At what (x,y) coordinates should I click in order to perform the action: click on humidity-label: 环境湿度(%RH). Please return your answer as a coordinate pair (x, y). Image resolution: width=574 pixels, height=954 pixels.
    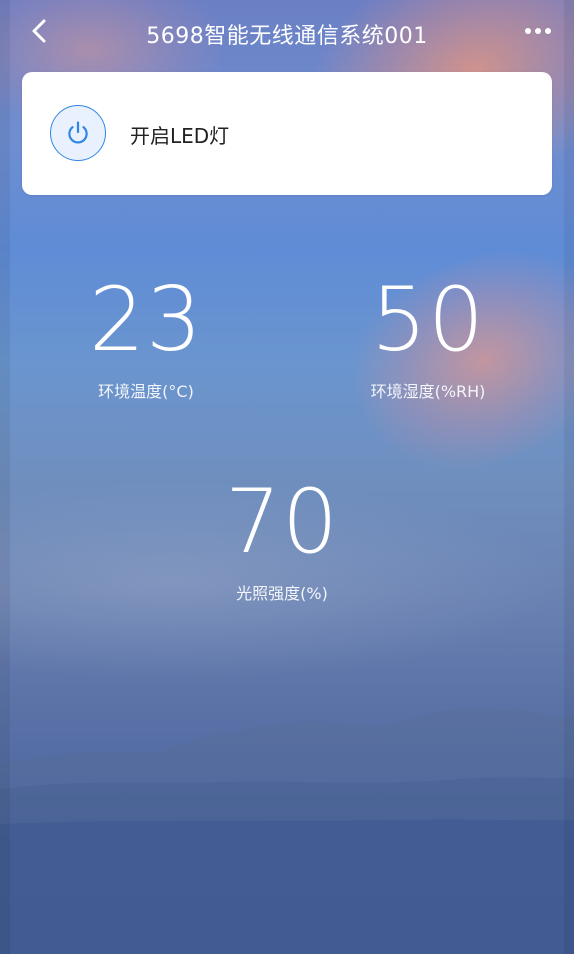
    Looking at the image, I should click on (428, 391).